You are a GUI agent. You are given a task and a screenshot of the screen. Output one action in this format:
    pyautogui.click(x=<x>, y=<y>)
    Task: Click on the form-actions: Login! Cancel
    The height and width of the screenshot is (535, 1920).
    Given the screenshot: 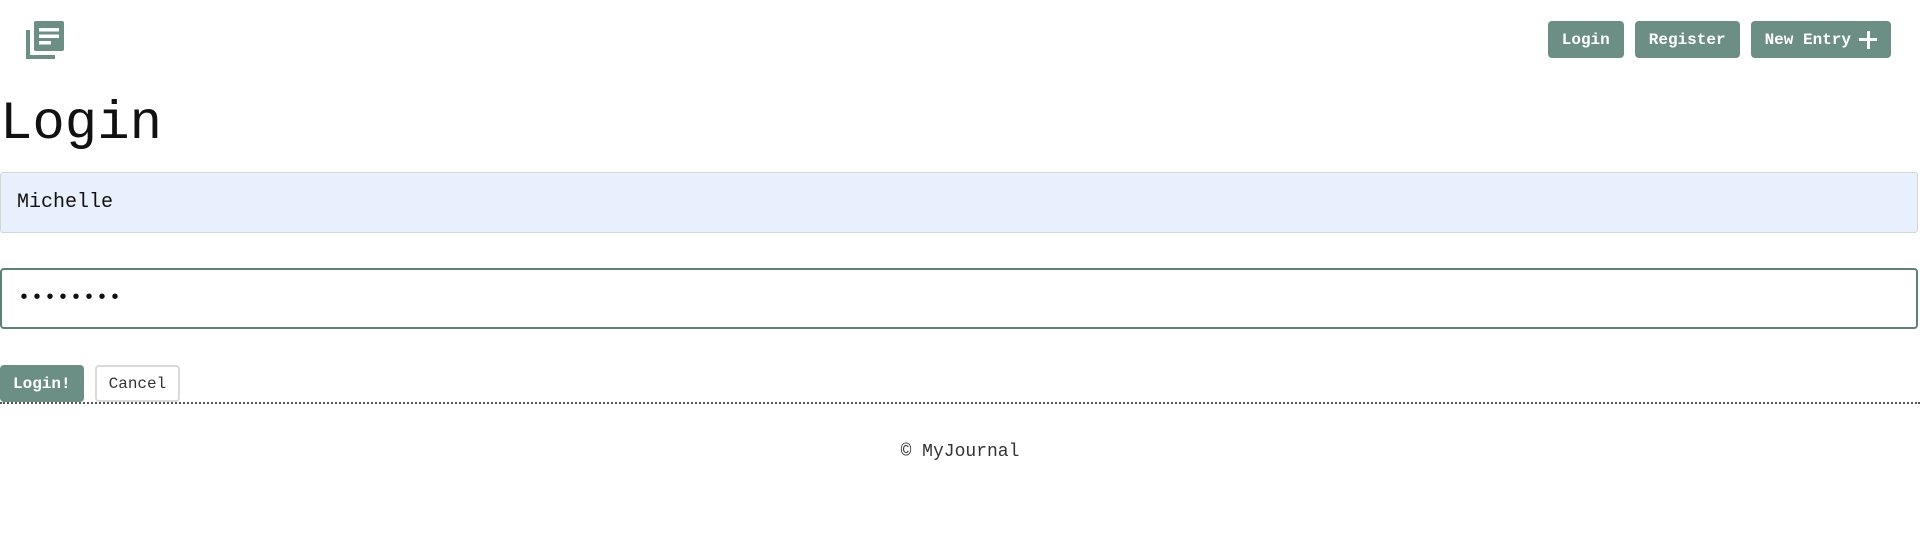 What is the action you would take?
    pyautogui.click(x=90, y=383)
    